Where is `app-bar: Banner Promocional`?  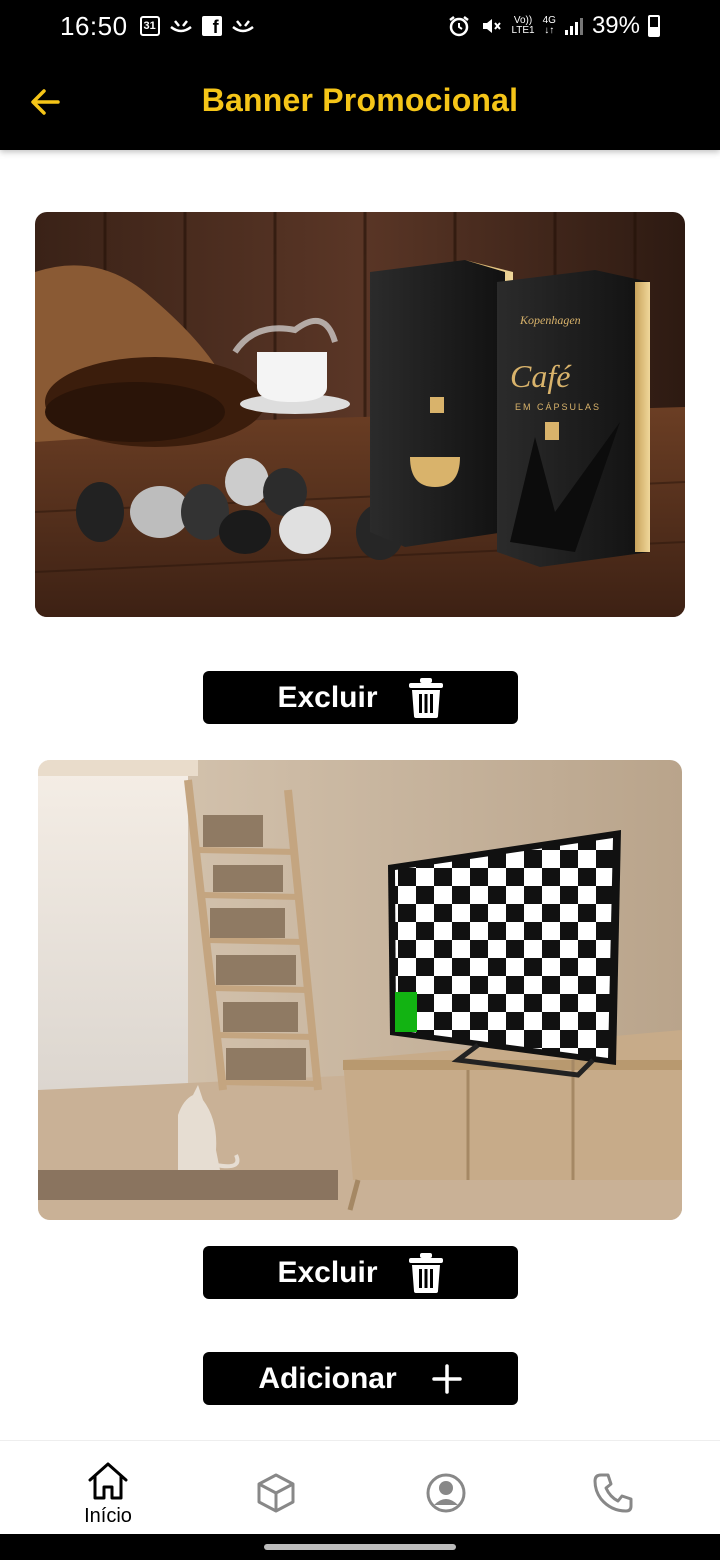 app-bar: Banner Promocional is located at coordinates (360, 101).